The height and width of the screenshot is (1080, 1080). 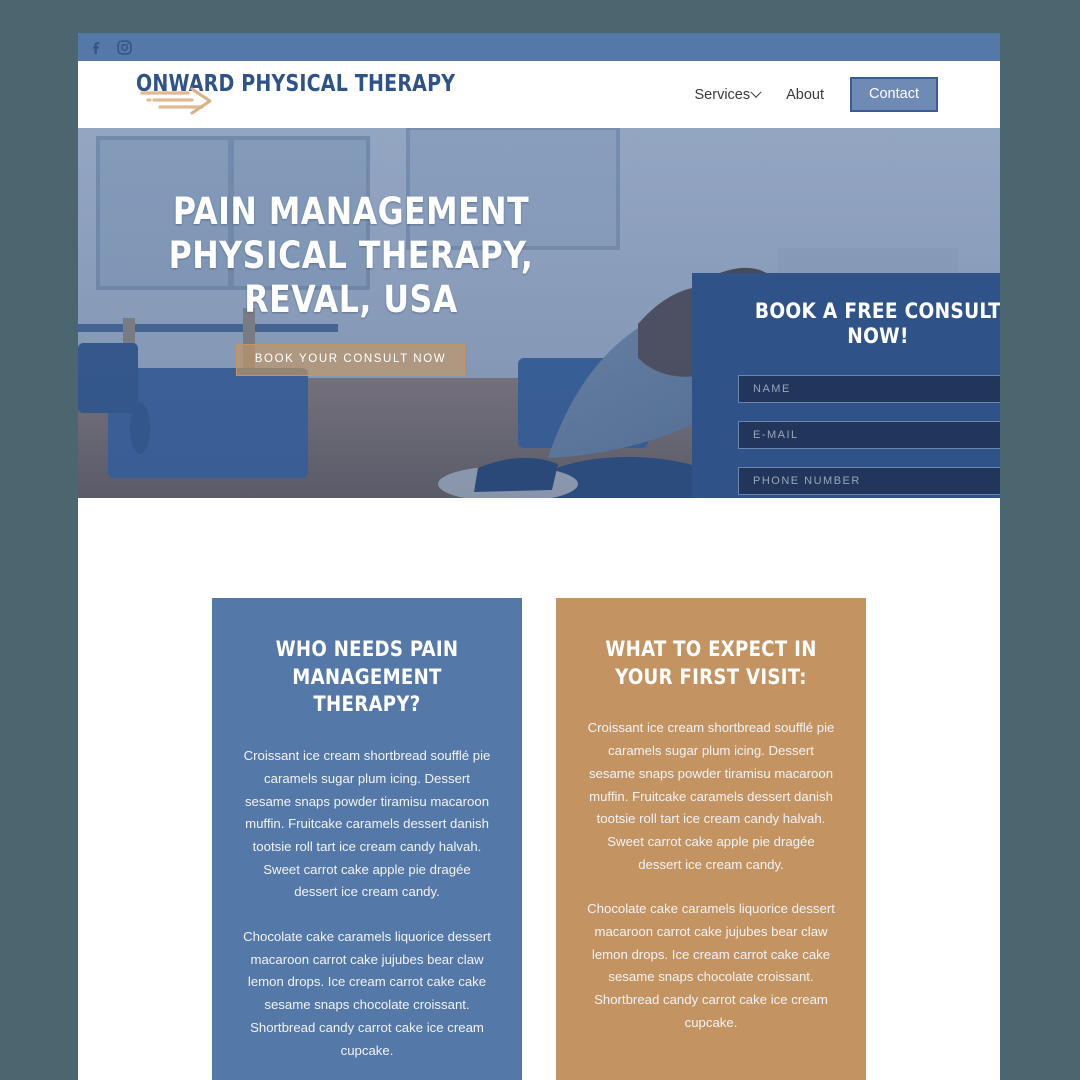 I want to click on book-consult-cta: Book Your Consult Now, so click(x=350, y=360).